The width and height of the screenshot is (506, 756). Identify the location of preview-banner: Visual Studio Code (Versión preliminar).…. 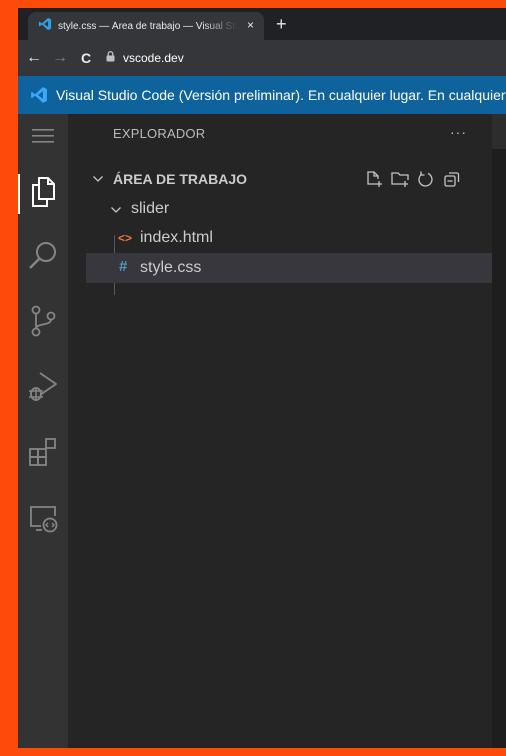
(262, 95).